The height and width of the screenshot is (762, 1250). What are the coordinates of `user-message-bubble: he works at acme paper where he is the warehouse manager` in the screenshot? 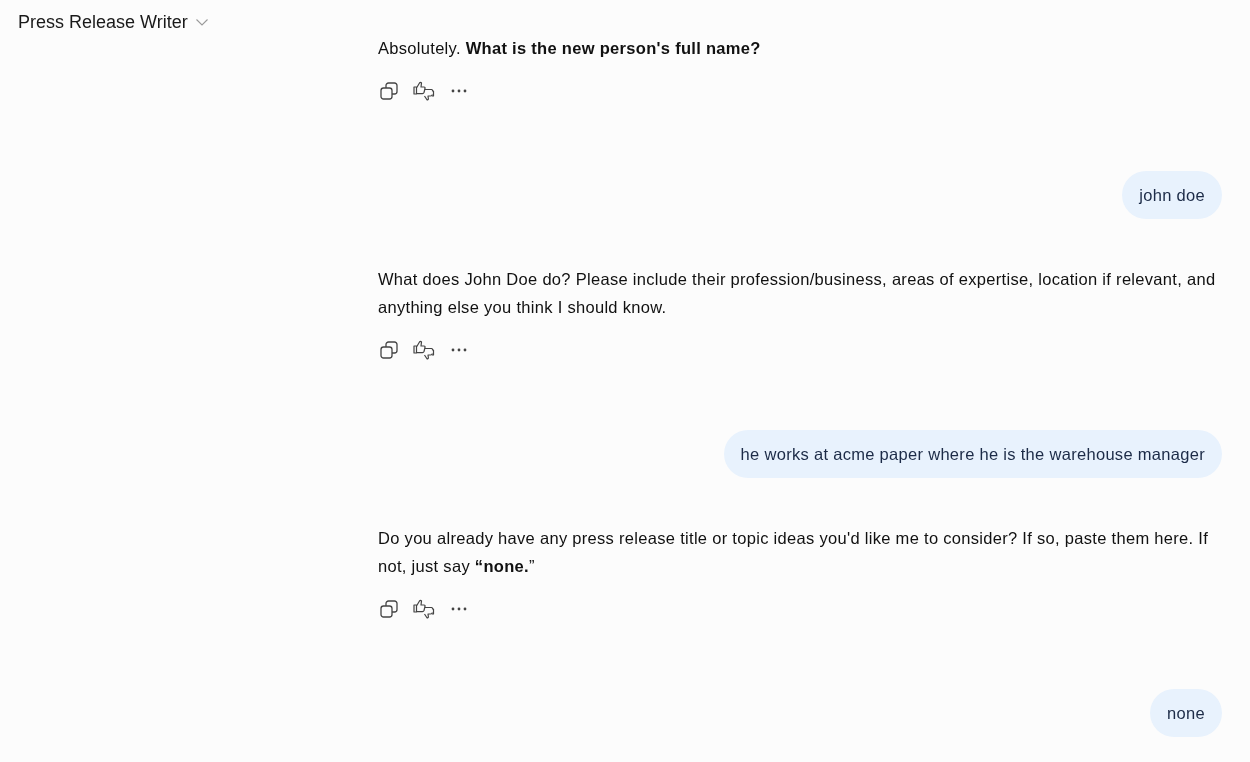 It's located at (972, 454).